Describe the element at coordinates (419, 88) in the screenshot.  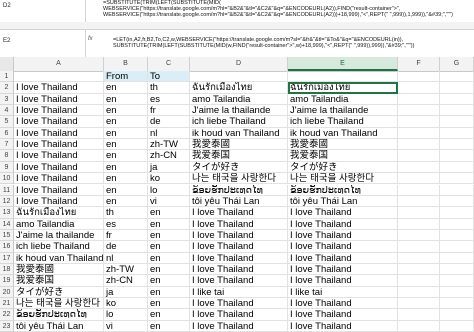
I see `cell-f2` at that location.